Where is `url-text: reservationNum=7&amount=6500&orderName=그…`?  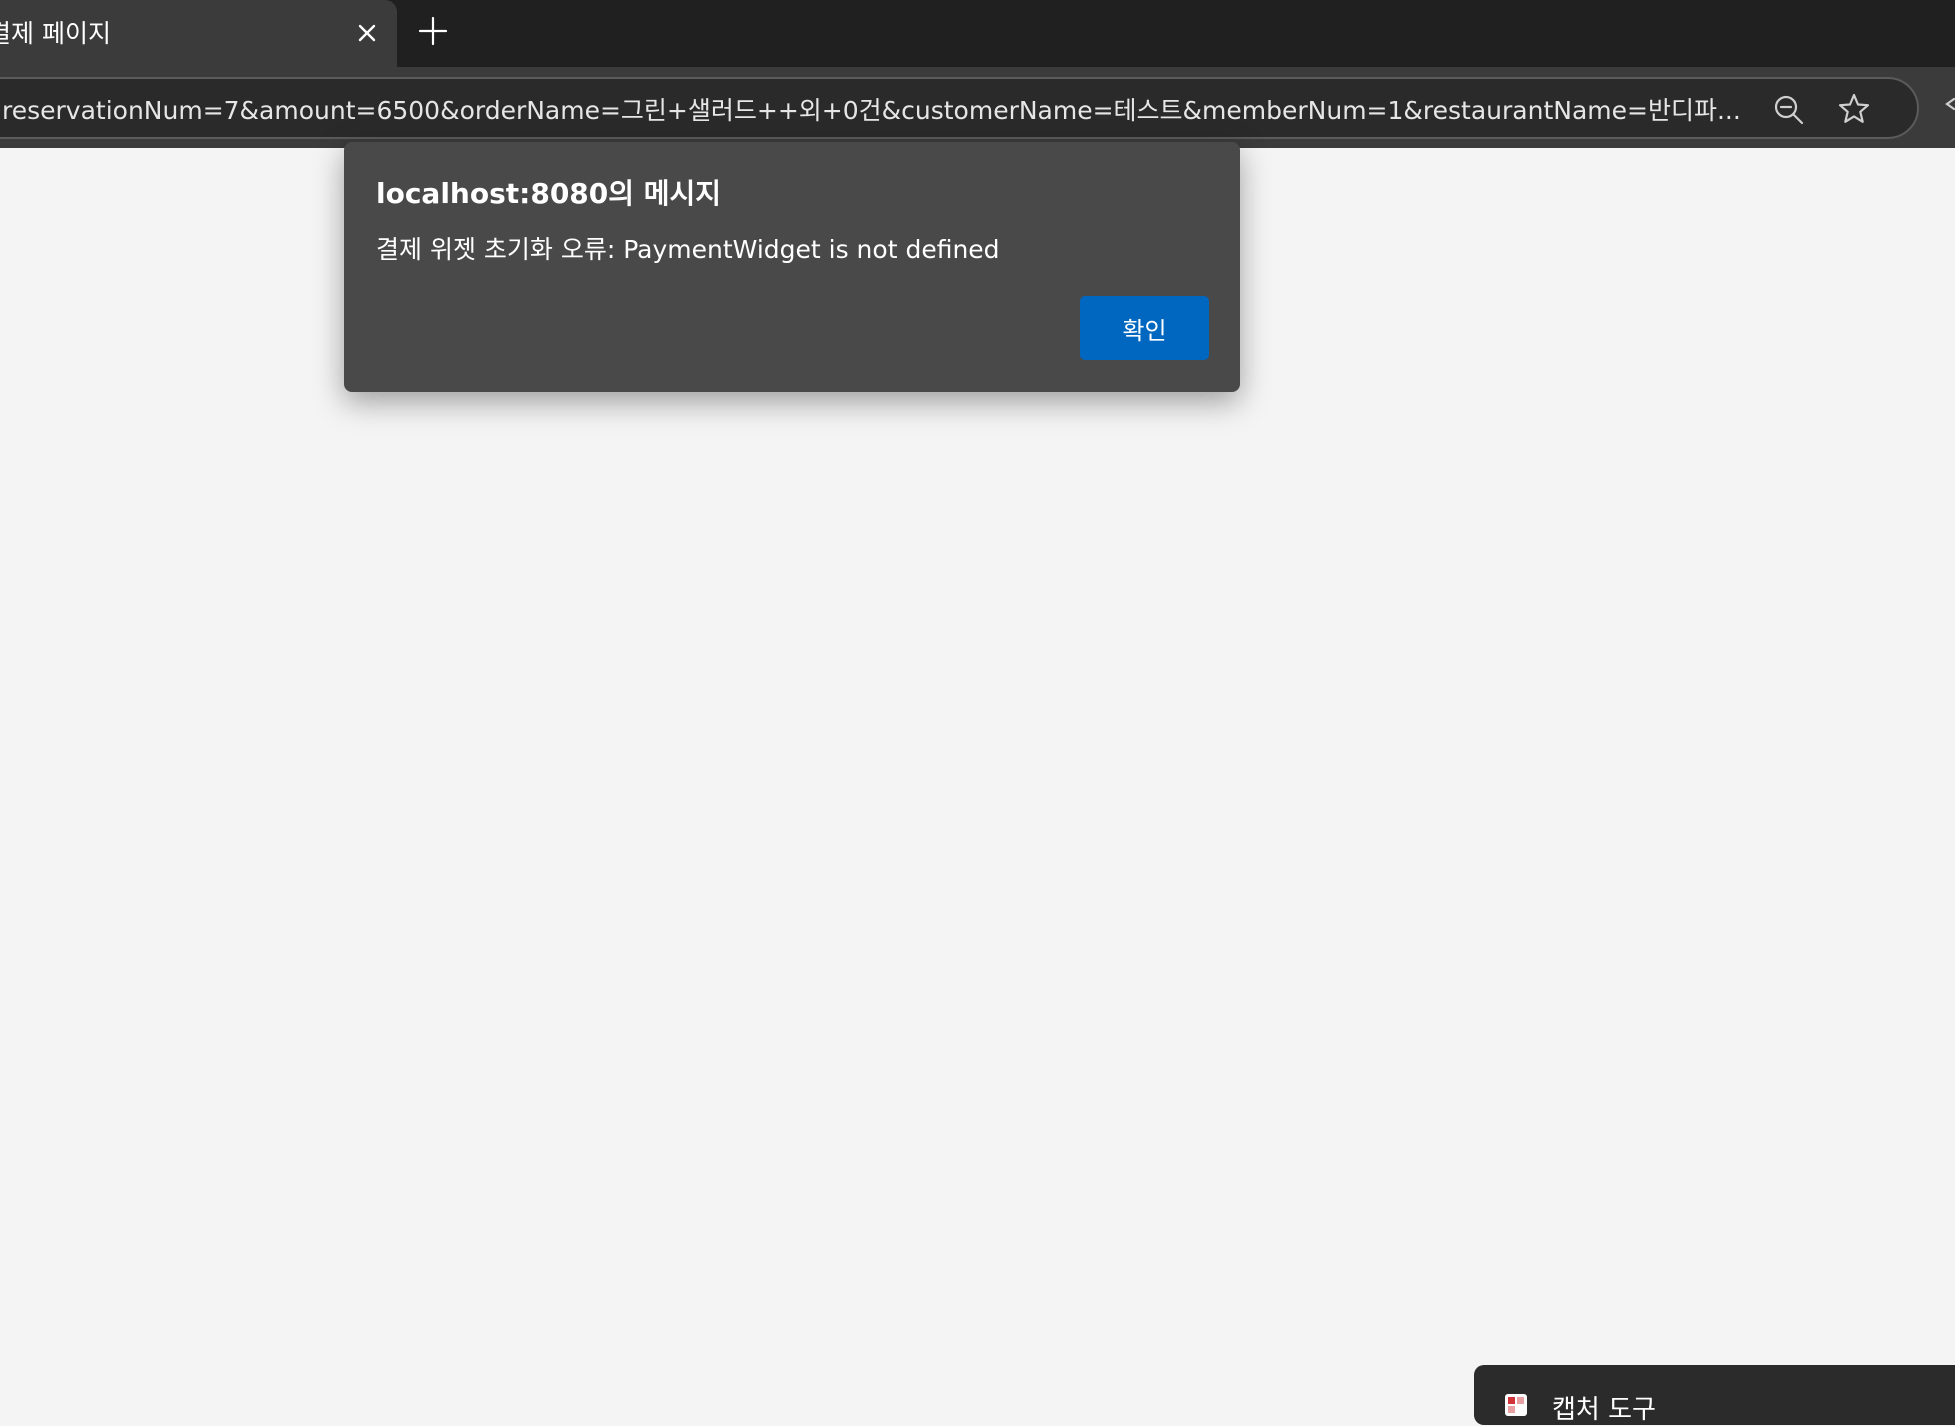 url-text: reservationNum=7&amount=6500&orderName=그… is located at coordinates (874, 109).